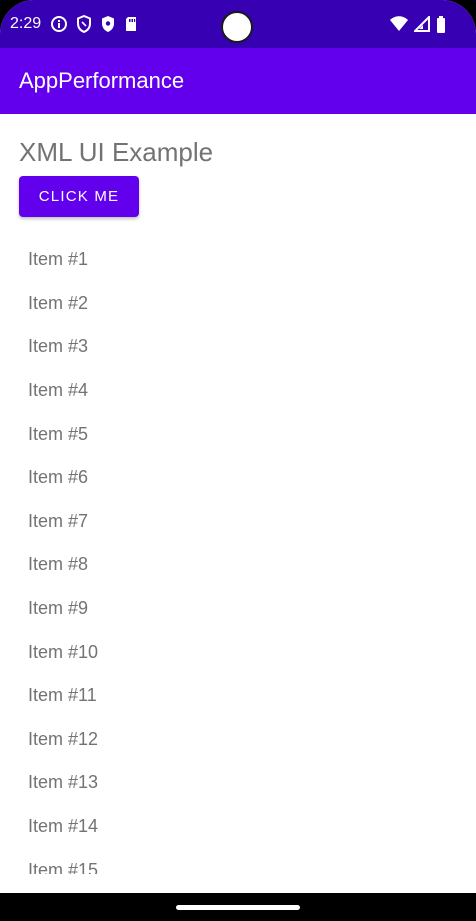 This screenshot has width=476, height=921. What do you see at coordinates (116, 152) in the screenshot?
I see `page-heading: XML UI Example` at bounding box center [116, 152].